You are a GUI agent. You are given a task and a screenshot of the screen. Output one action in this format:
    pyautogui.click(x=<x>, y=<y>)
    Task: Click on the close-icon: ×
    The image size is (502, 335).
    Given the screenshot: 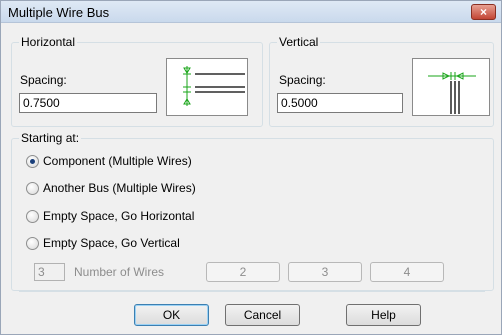 What is the action you would take?
    pyautogui.click(x=483, y=12)
    